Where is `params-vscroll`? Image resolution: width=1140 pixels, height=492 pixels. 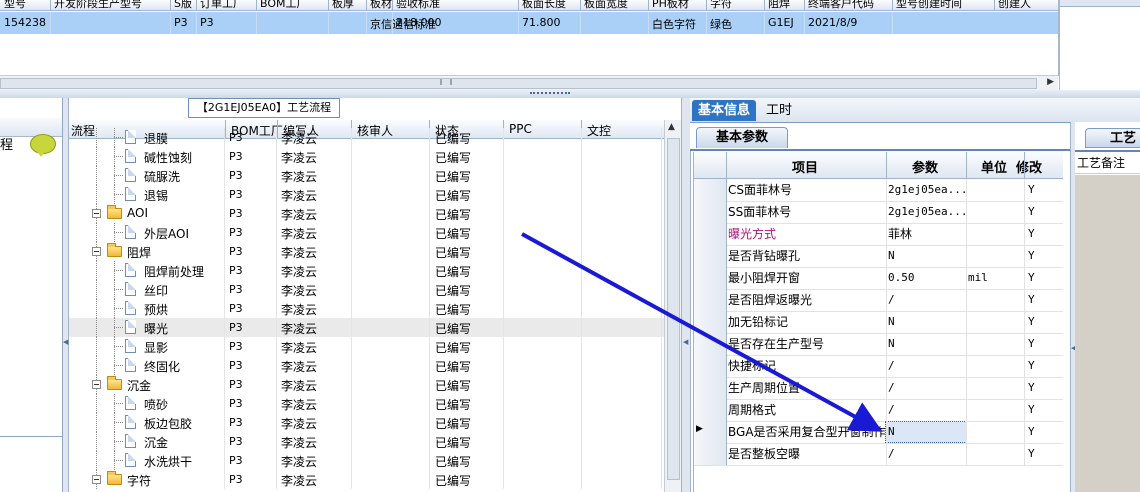
params-vscroll is located at coordinates (1066, 322).